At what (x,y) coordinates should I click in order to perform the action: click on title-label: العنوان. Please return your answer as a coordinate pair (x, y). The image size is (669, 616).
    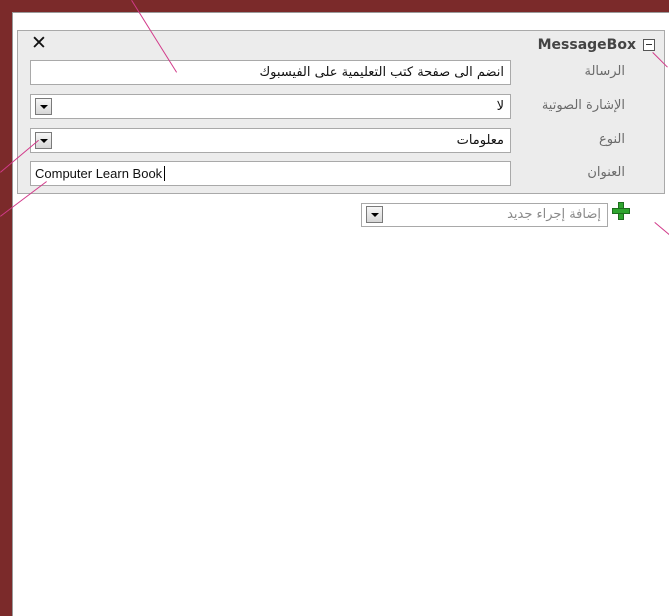
    Looking at the image, I should click on (606, 172).